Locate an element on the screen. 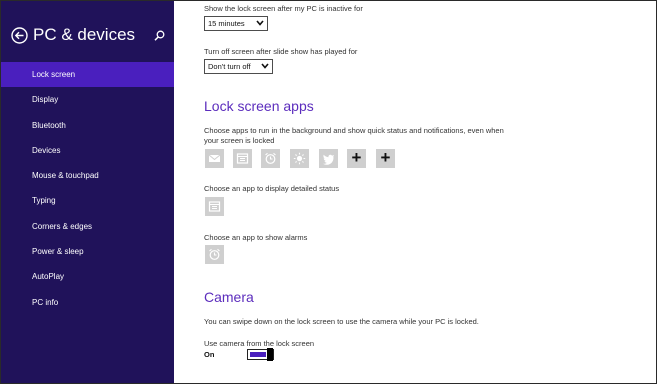 This screenshot has height=384, width=657. toggle-thumb is located at coordinates (270, 354).